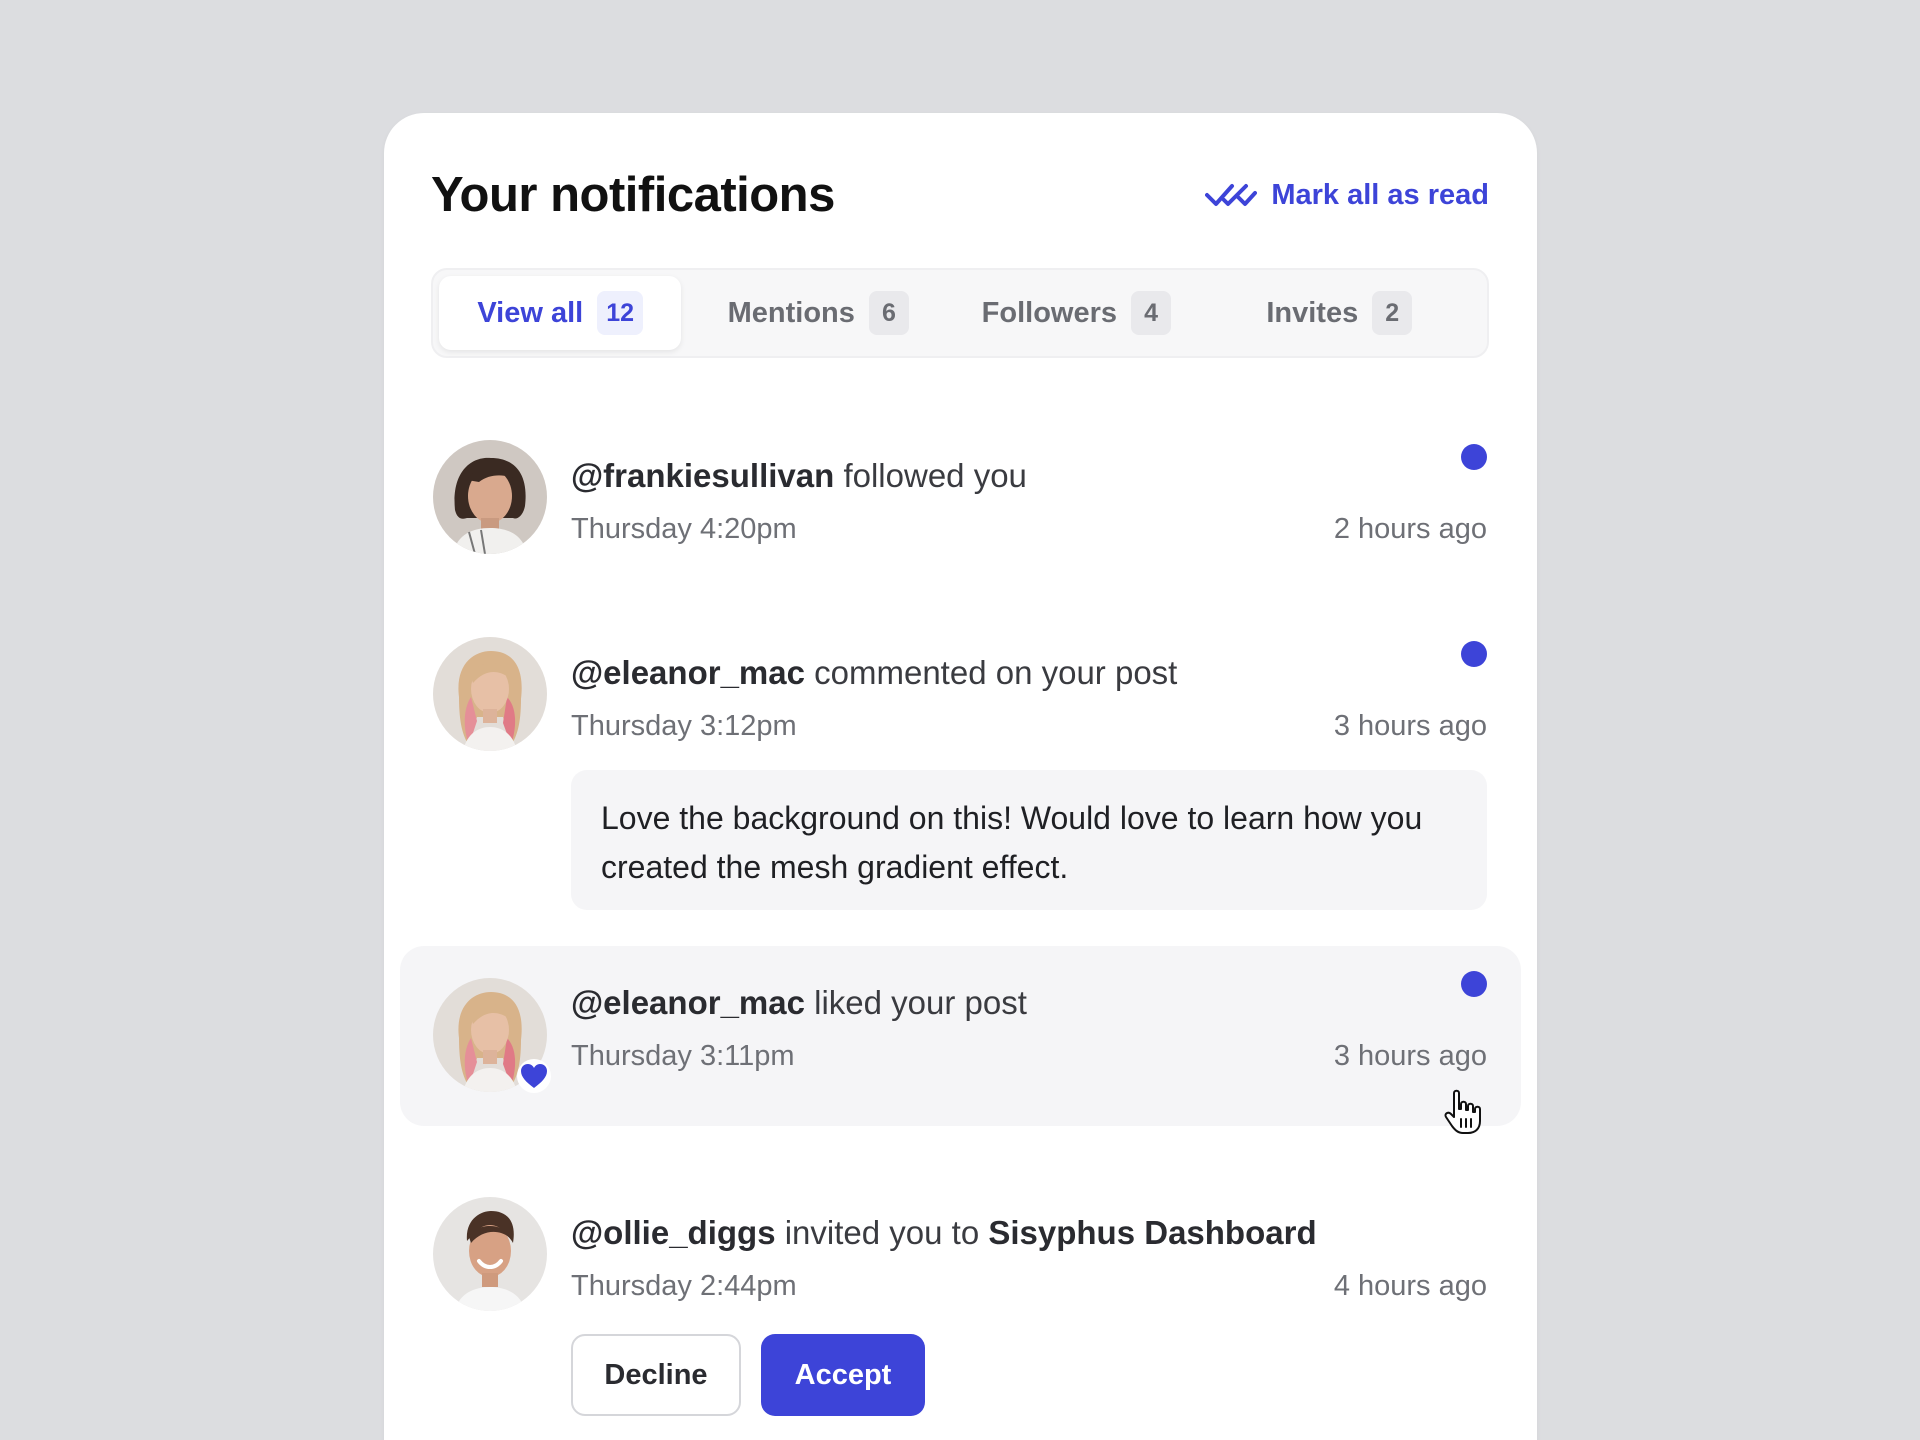 The height and width of the screenshot is (1440, 1920). Describe the element at coordinates (935, 475) in the screenshot. I see `notification-action: followed you` at that location.